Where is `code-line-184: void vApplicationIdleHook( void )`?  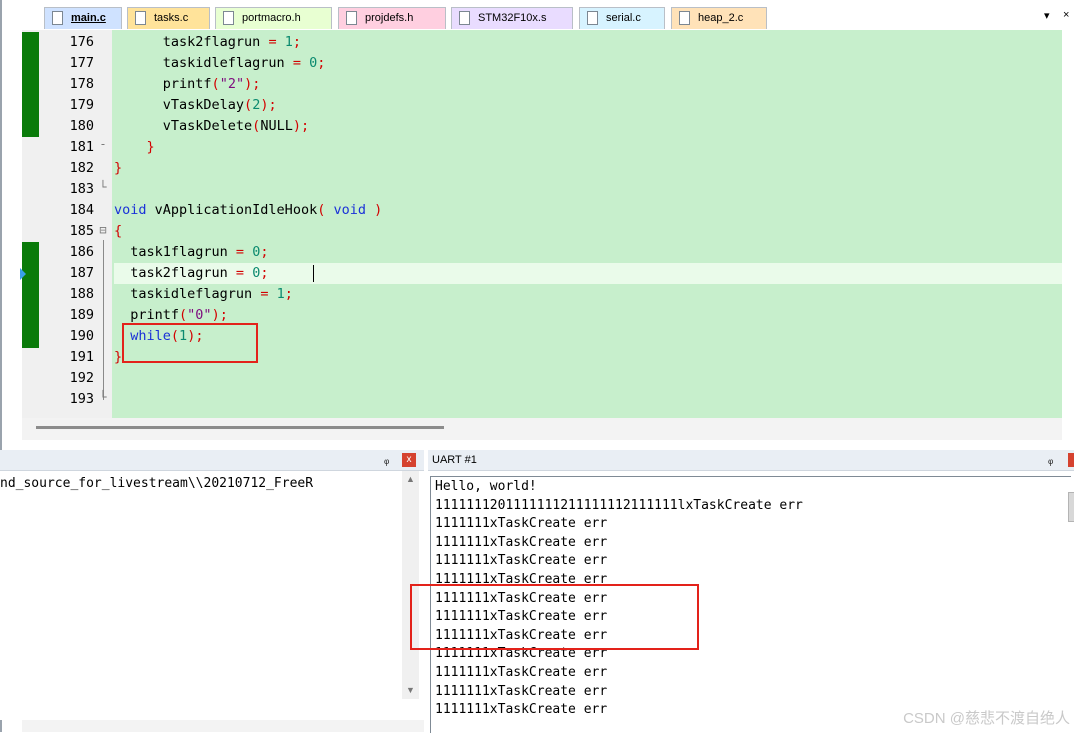 code-line-184: void vApplicationIdleHook( void ) is located at coordinates (248, 210).